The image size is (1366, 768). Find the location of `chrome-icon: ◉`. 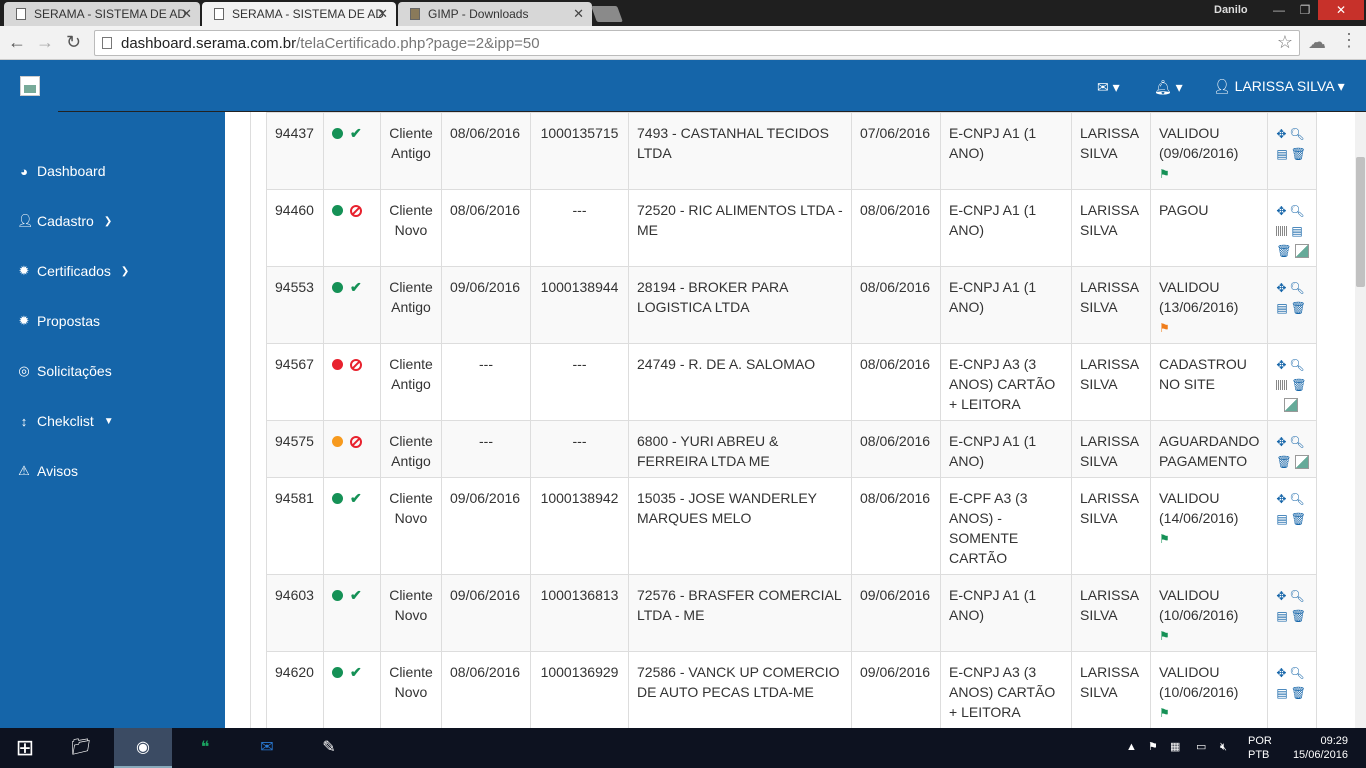

chrome-icon: ◉ is located at coordinates (143, 748).